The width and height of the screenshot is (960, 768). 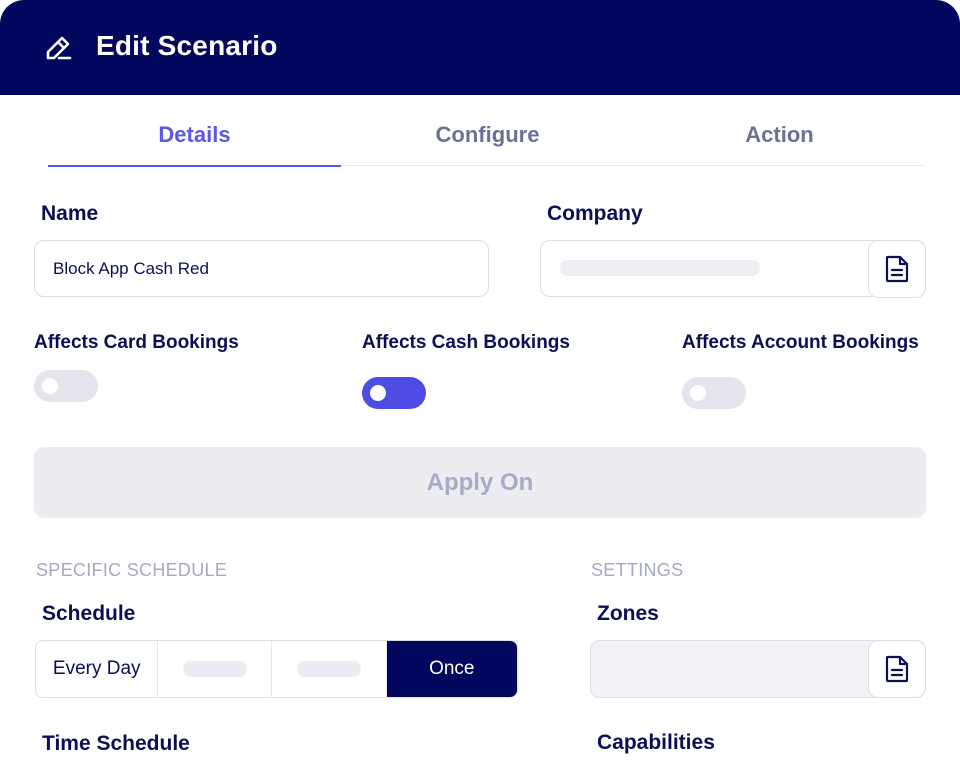 I want to click on card-bookings-toggle, so click(x=66, y=386).